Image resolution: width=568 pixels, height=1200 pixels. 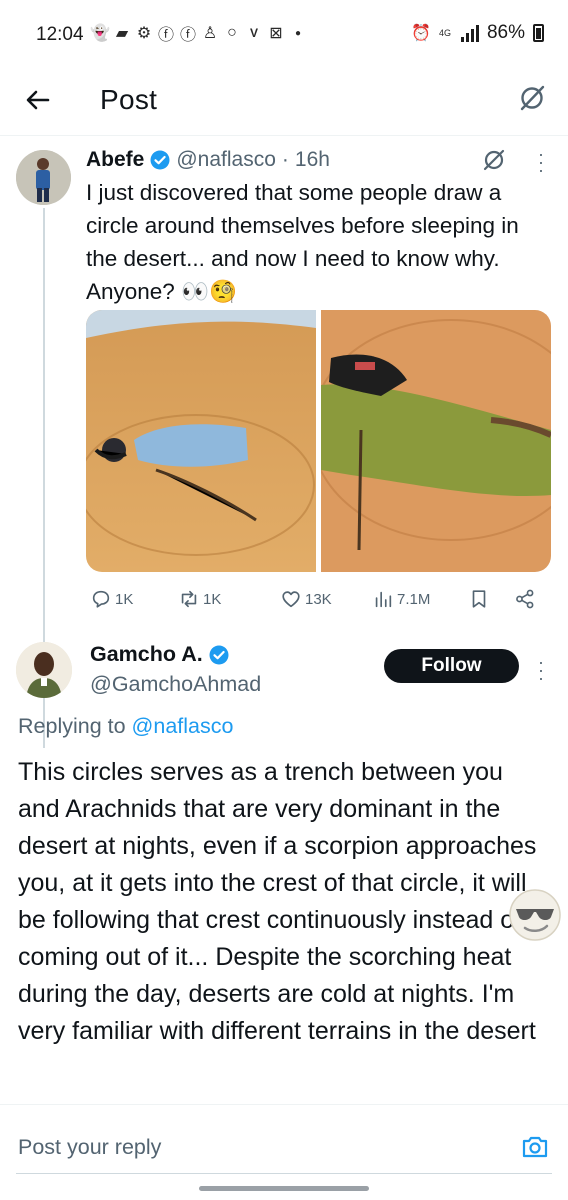 I want to click on status-bar: 12:04 👻 ▰ ⚙ ⓕ ⓕ ♙ ○ V ⊠ ● ⏰ 4G 86%, so click(x=284, y=33).